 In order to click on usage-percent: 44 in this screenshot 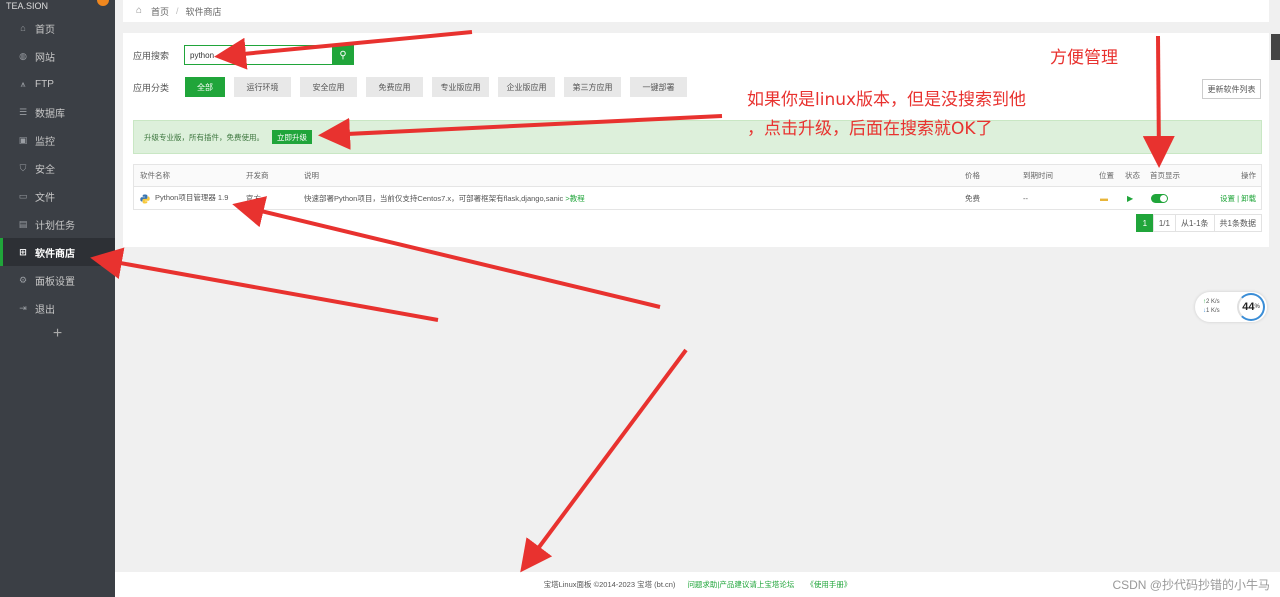, I will do `click(1248, 307)`.